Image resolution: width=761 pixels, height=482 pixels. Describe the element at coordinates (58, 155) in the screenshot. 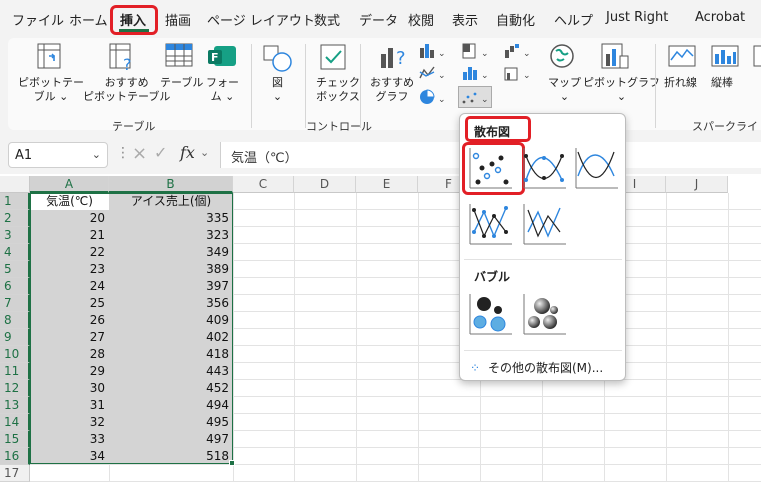

I see `name-box: A1 ⌄` at that location.